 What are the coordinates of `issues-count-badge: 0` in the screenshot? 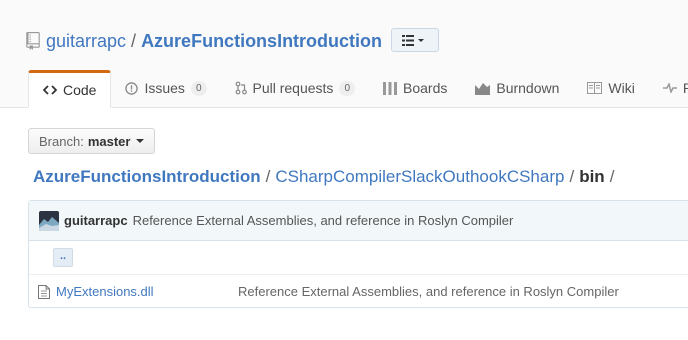 It's located at (198, 88).